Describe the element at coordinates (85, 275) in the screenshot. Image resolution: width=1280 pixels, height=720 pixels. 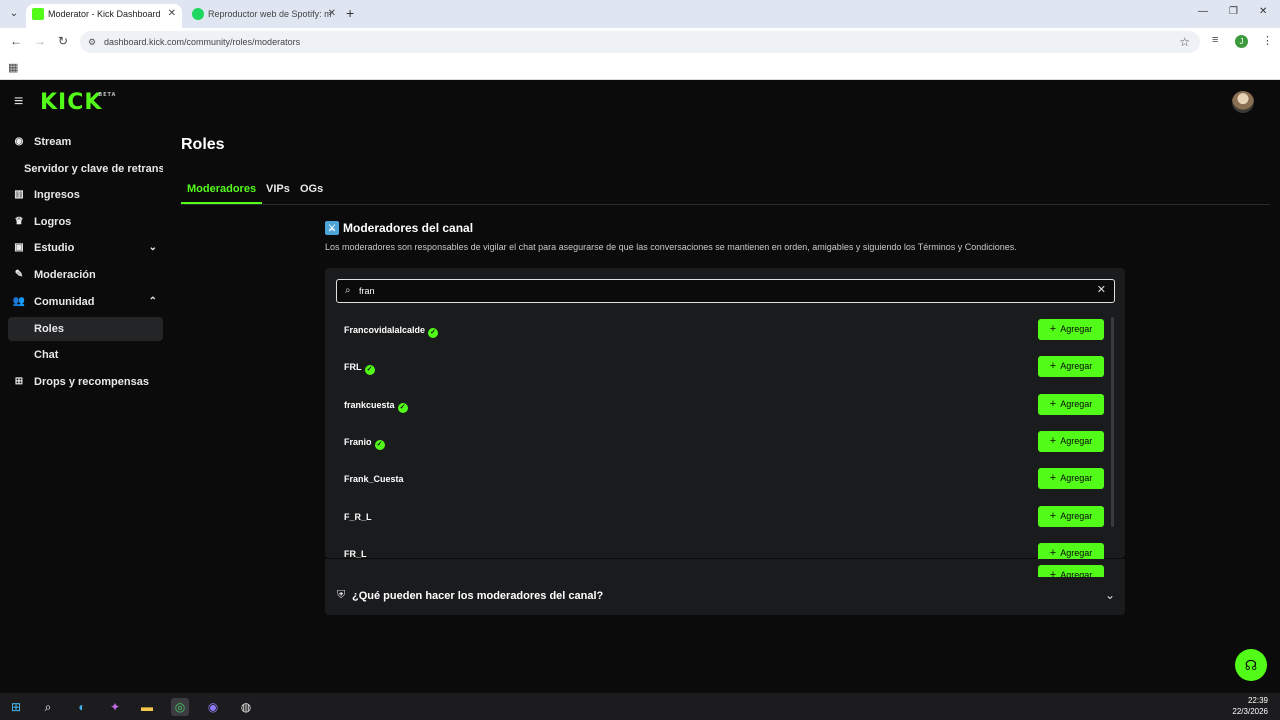
I see `sidebar-item-moderacion: ✎ Moderación` at that location.